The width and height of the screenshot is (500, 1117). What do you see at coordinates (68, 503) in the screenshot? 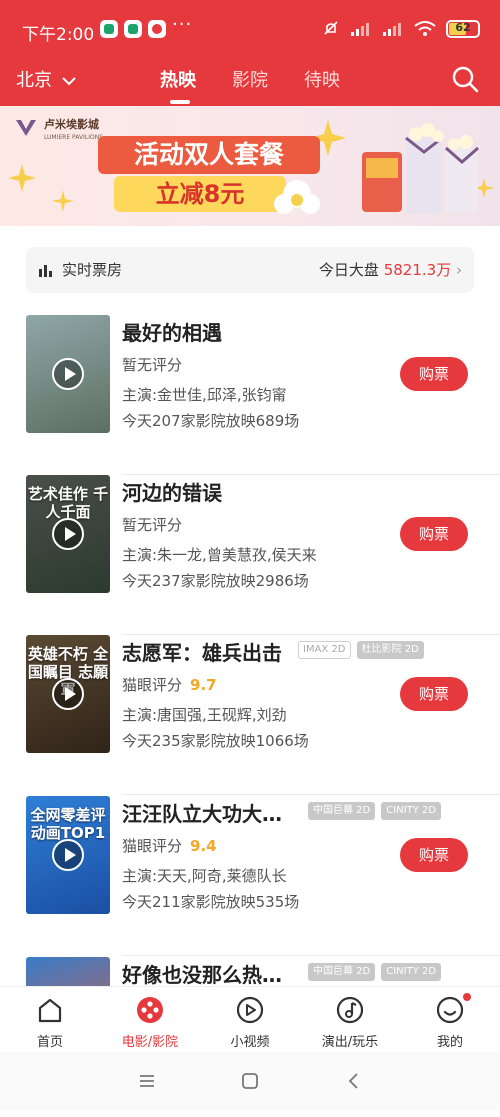
I see `poster-text: 艺术佳作 千人千面` at bounding box center [68, 503].